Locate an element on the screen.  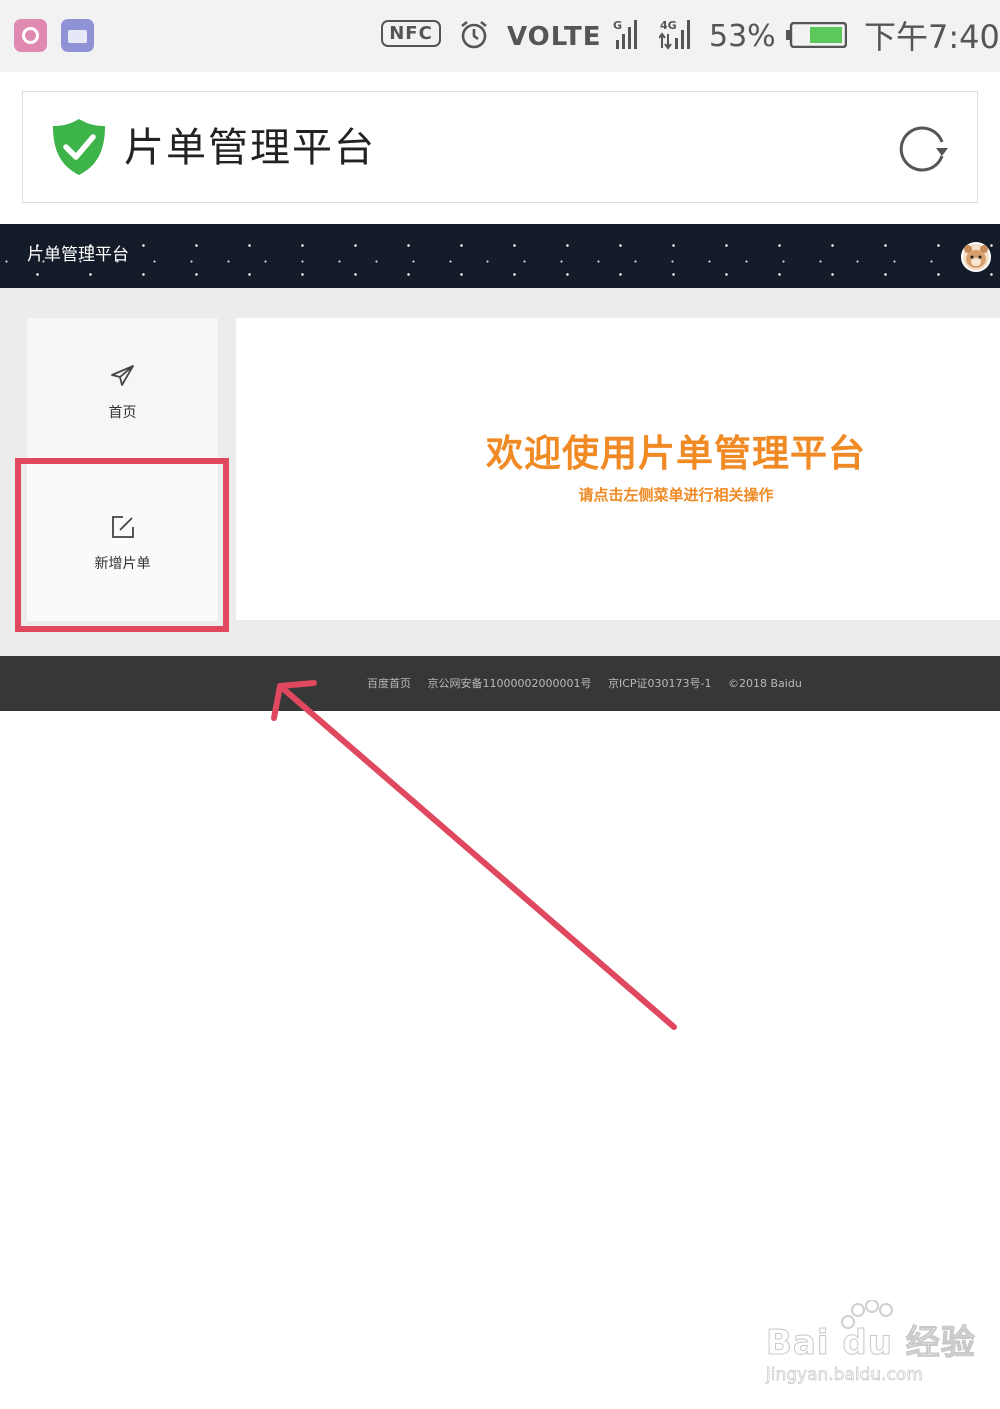
shield-check-icon is located at coordinates (79, 147).